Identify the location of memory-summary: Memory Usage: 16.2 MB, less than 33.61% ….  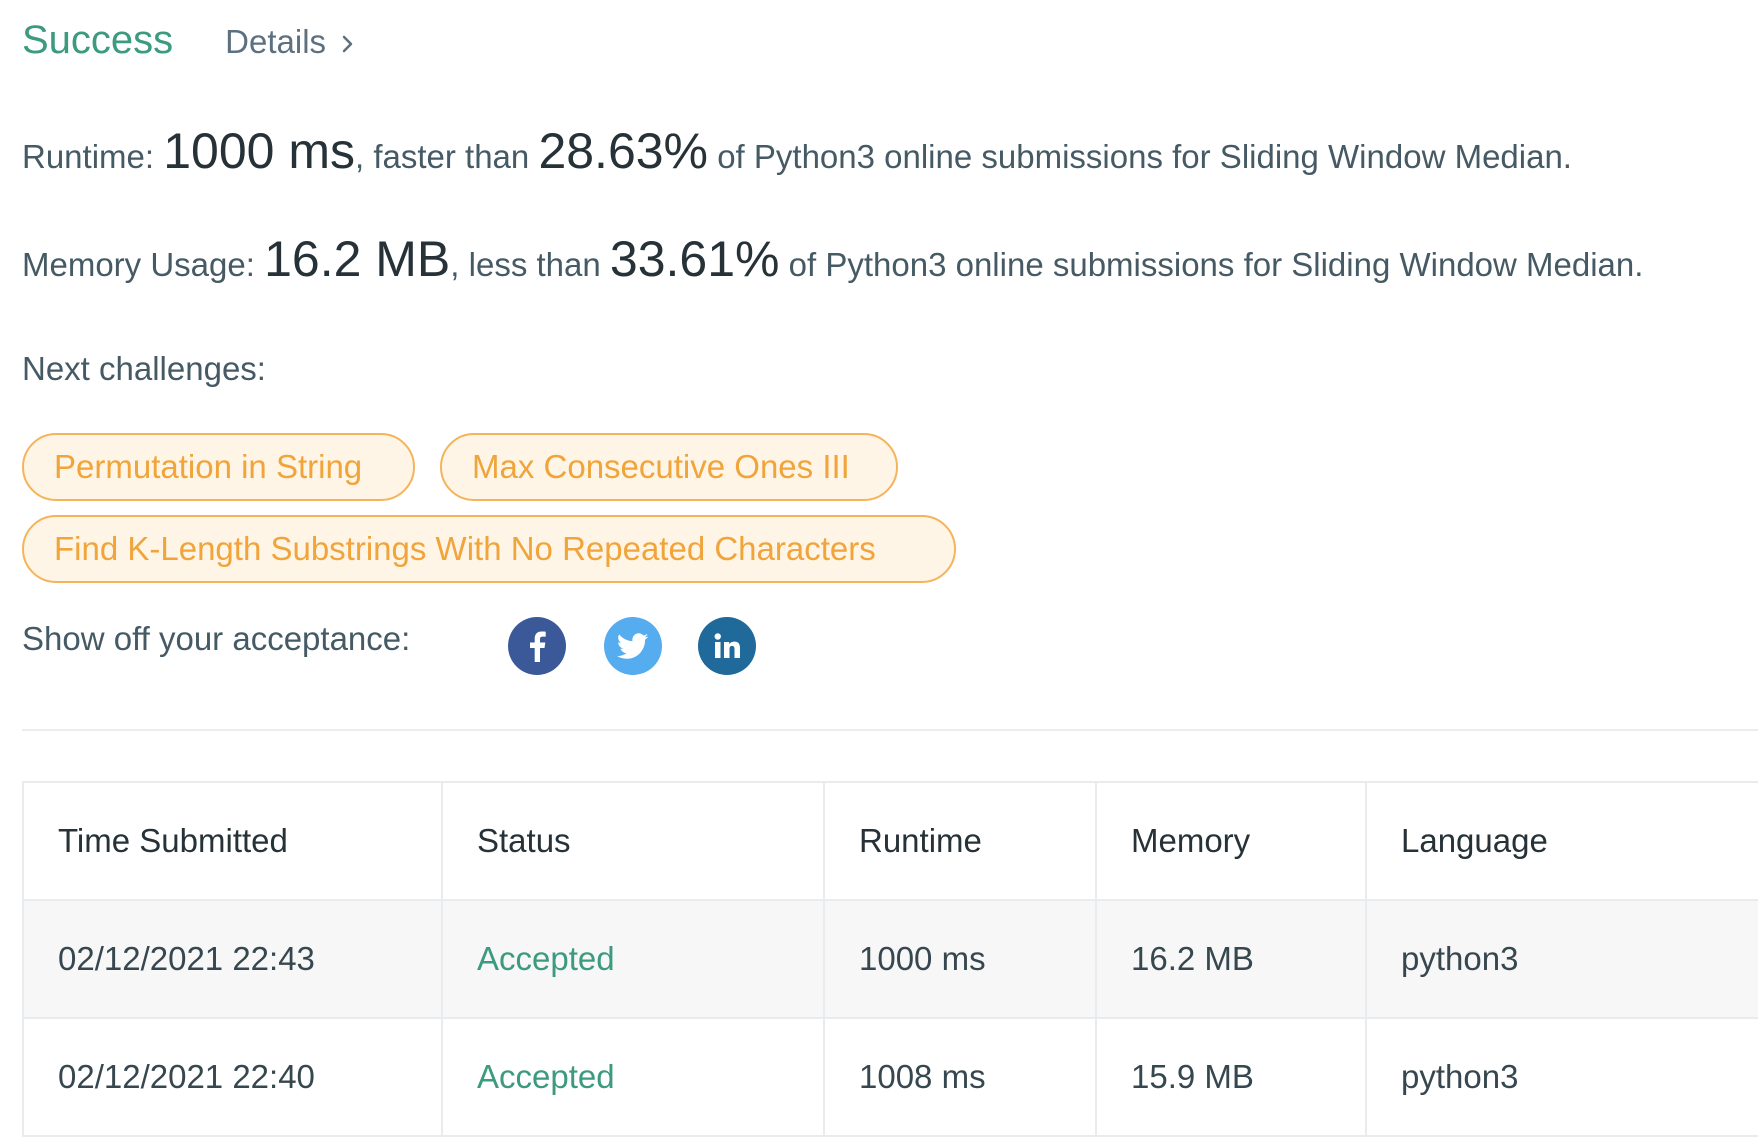
(832, 259).